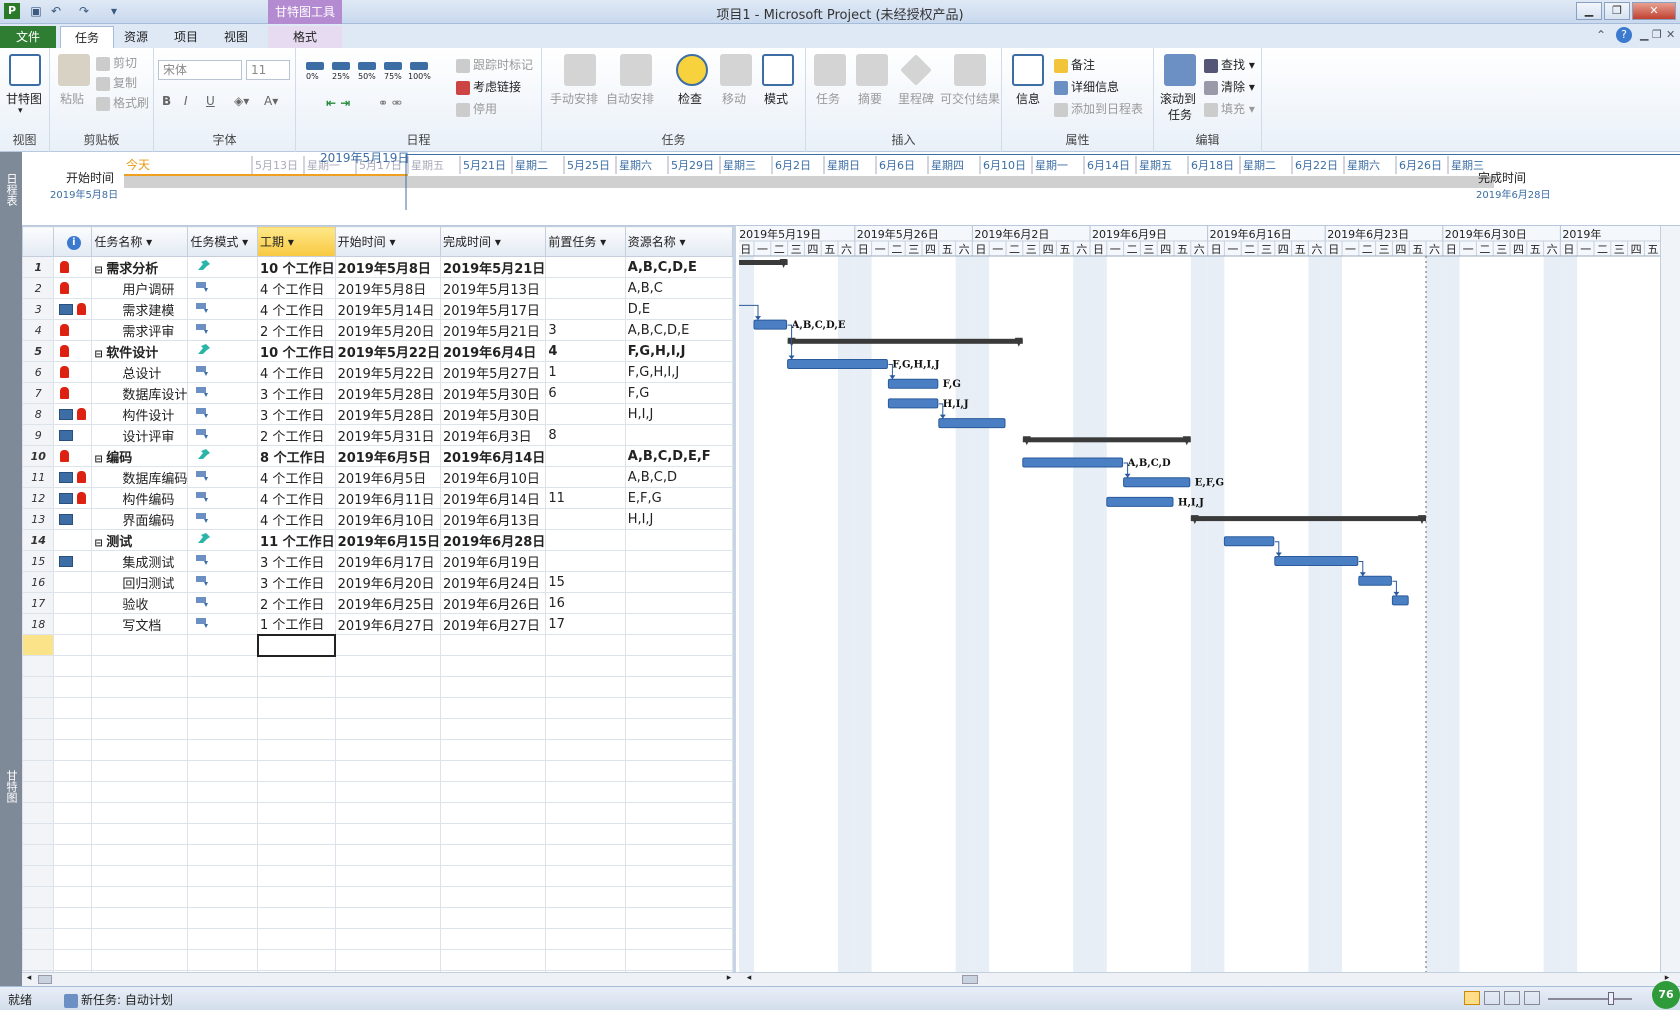 The height and width of the screenshot is (1010, 1680). I want to click on start-cell: 2019年5月20日, so click(387, 330).